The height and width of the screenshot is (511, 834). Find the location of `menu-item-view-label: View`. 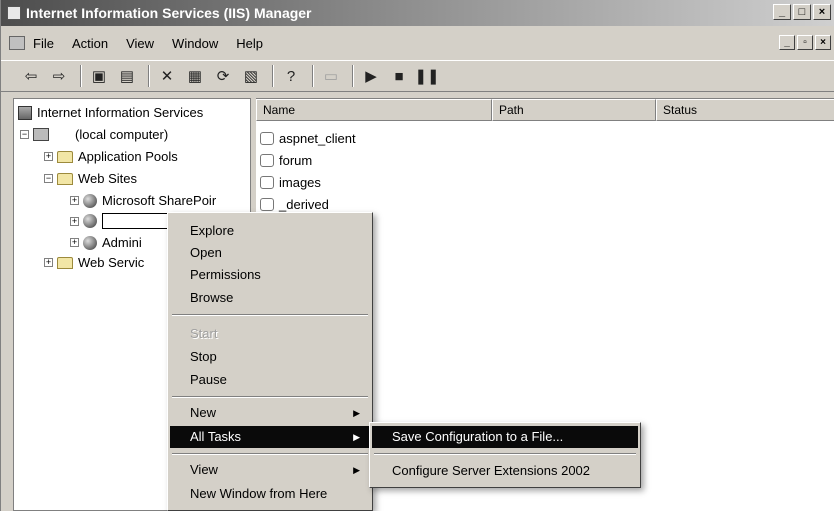

menu-item-view-label: View is located at coordinates (204, 469).